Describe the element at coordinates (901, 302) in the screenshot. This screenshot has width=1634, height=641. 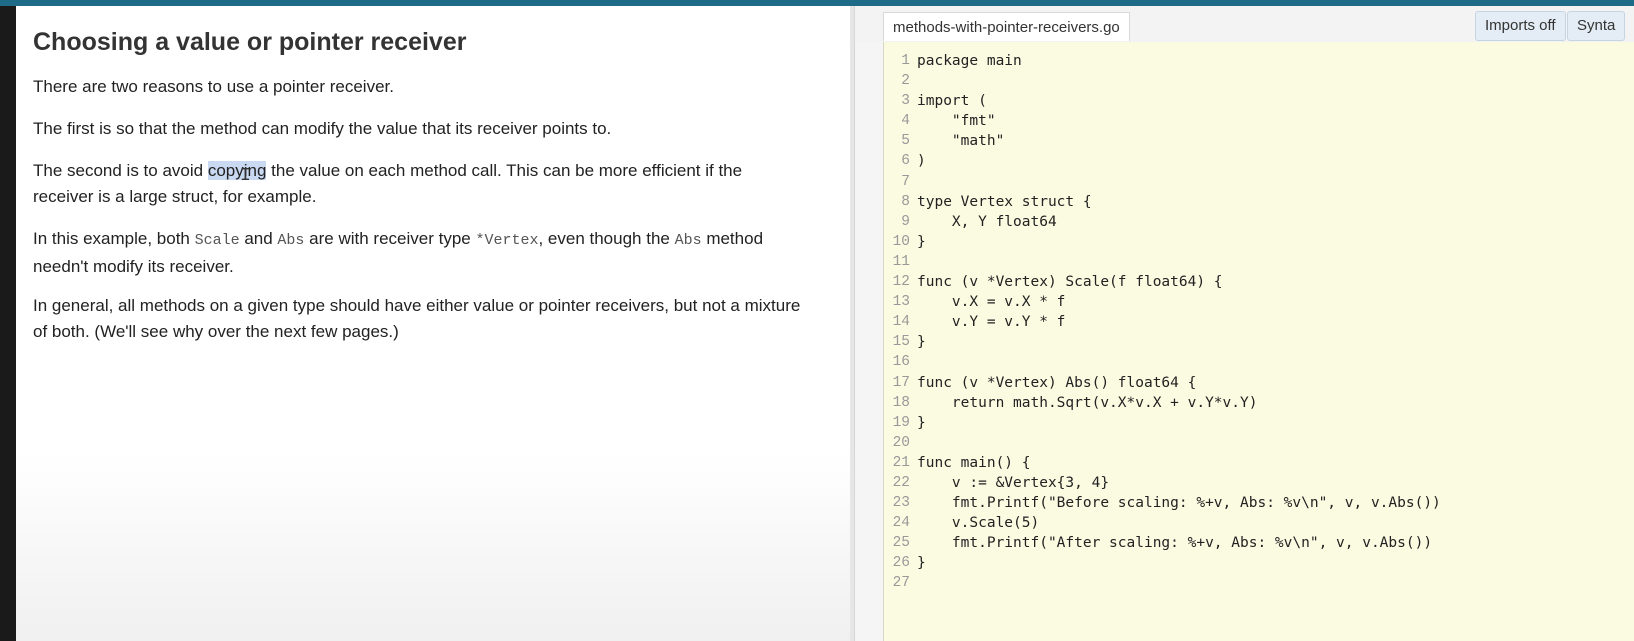
I see `line-number: 13` at that location.